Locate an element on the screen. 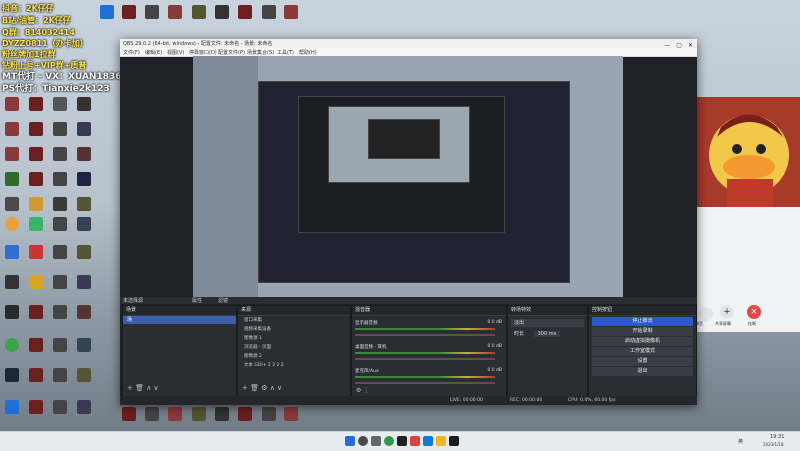  menu-tools: 工具(T) is located at coordinates (285, 52).